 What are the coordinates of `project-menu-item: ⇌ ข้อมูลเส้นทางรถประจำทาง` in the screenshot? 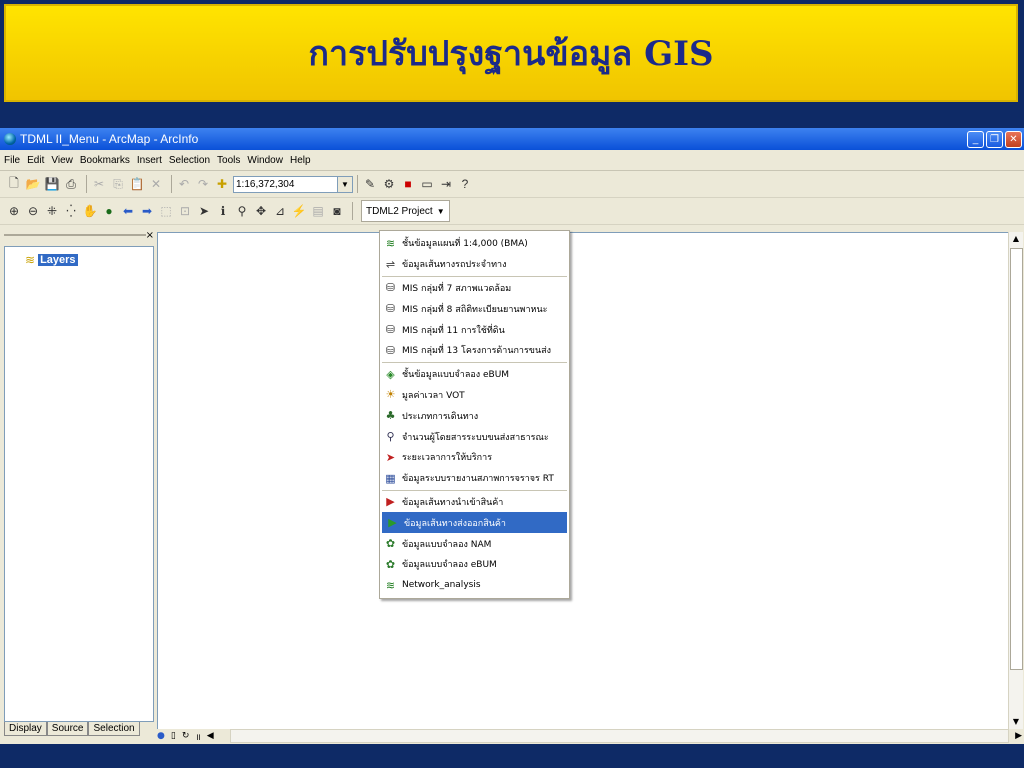 It's located at (474, 264).